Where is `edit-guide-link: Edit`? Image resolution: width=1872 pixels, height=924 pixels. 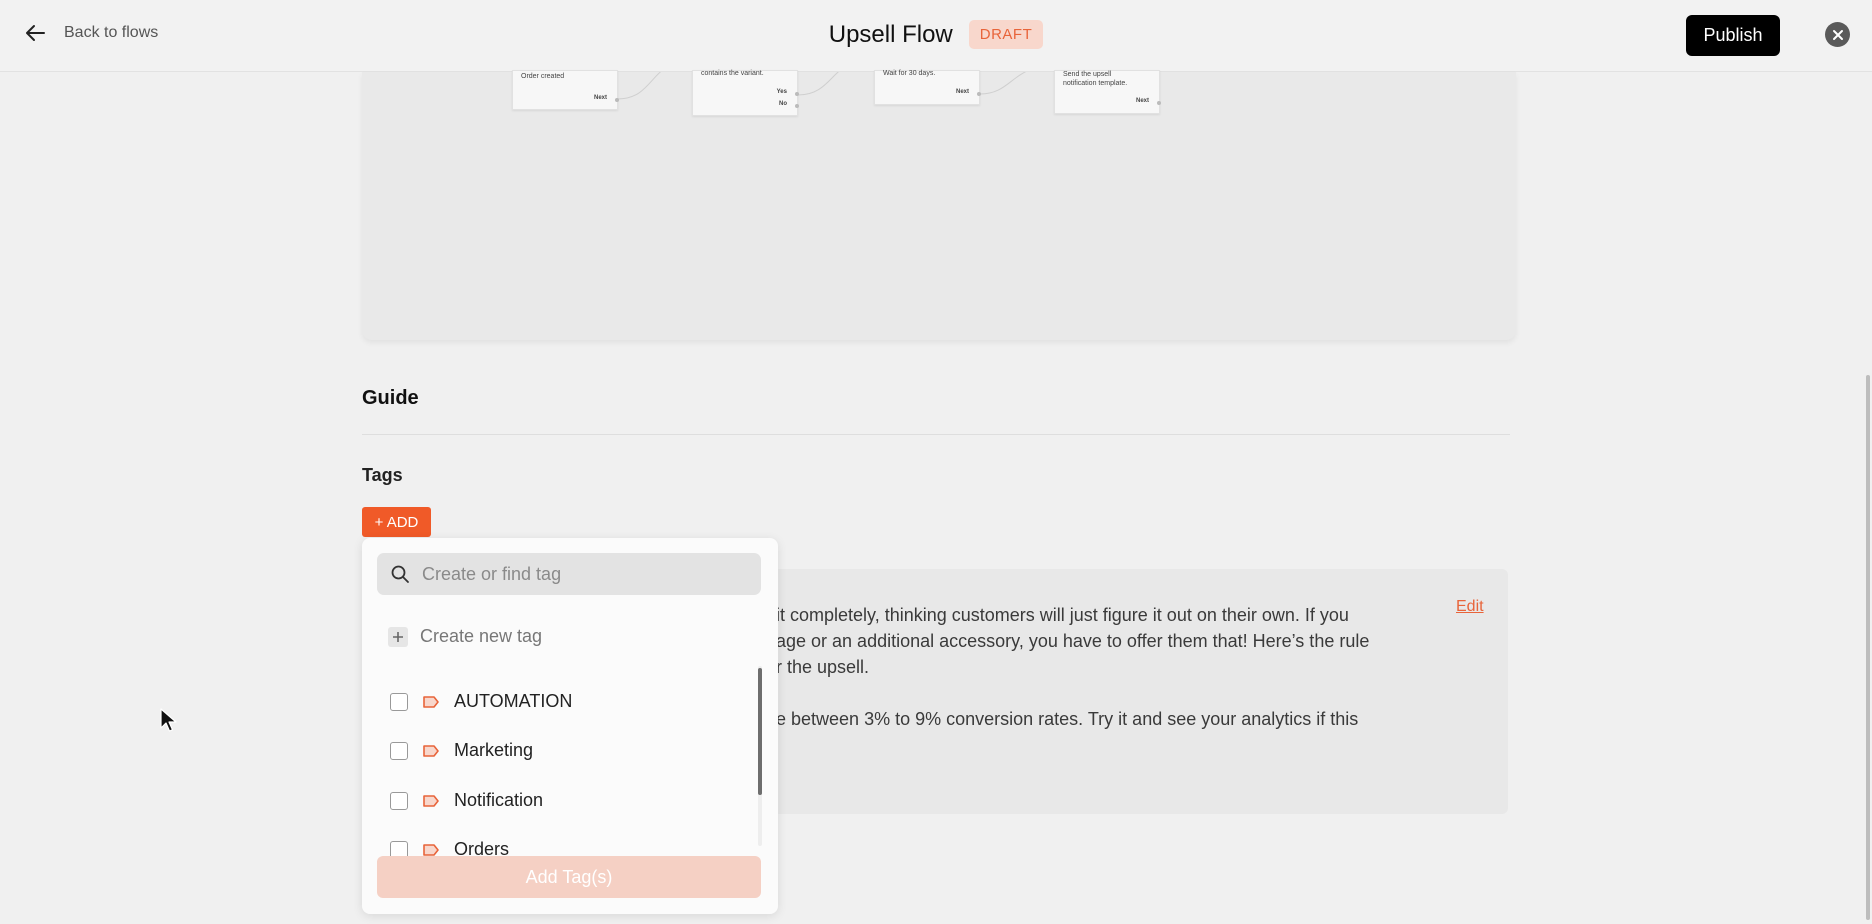
edit-guide-link: Edit is located at coordinates (1470, 607).